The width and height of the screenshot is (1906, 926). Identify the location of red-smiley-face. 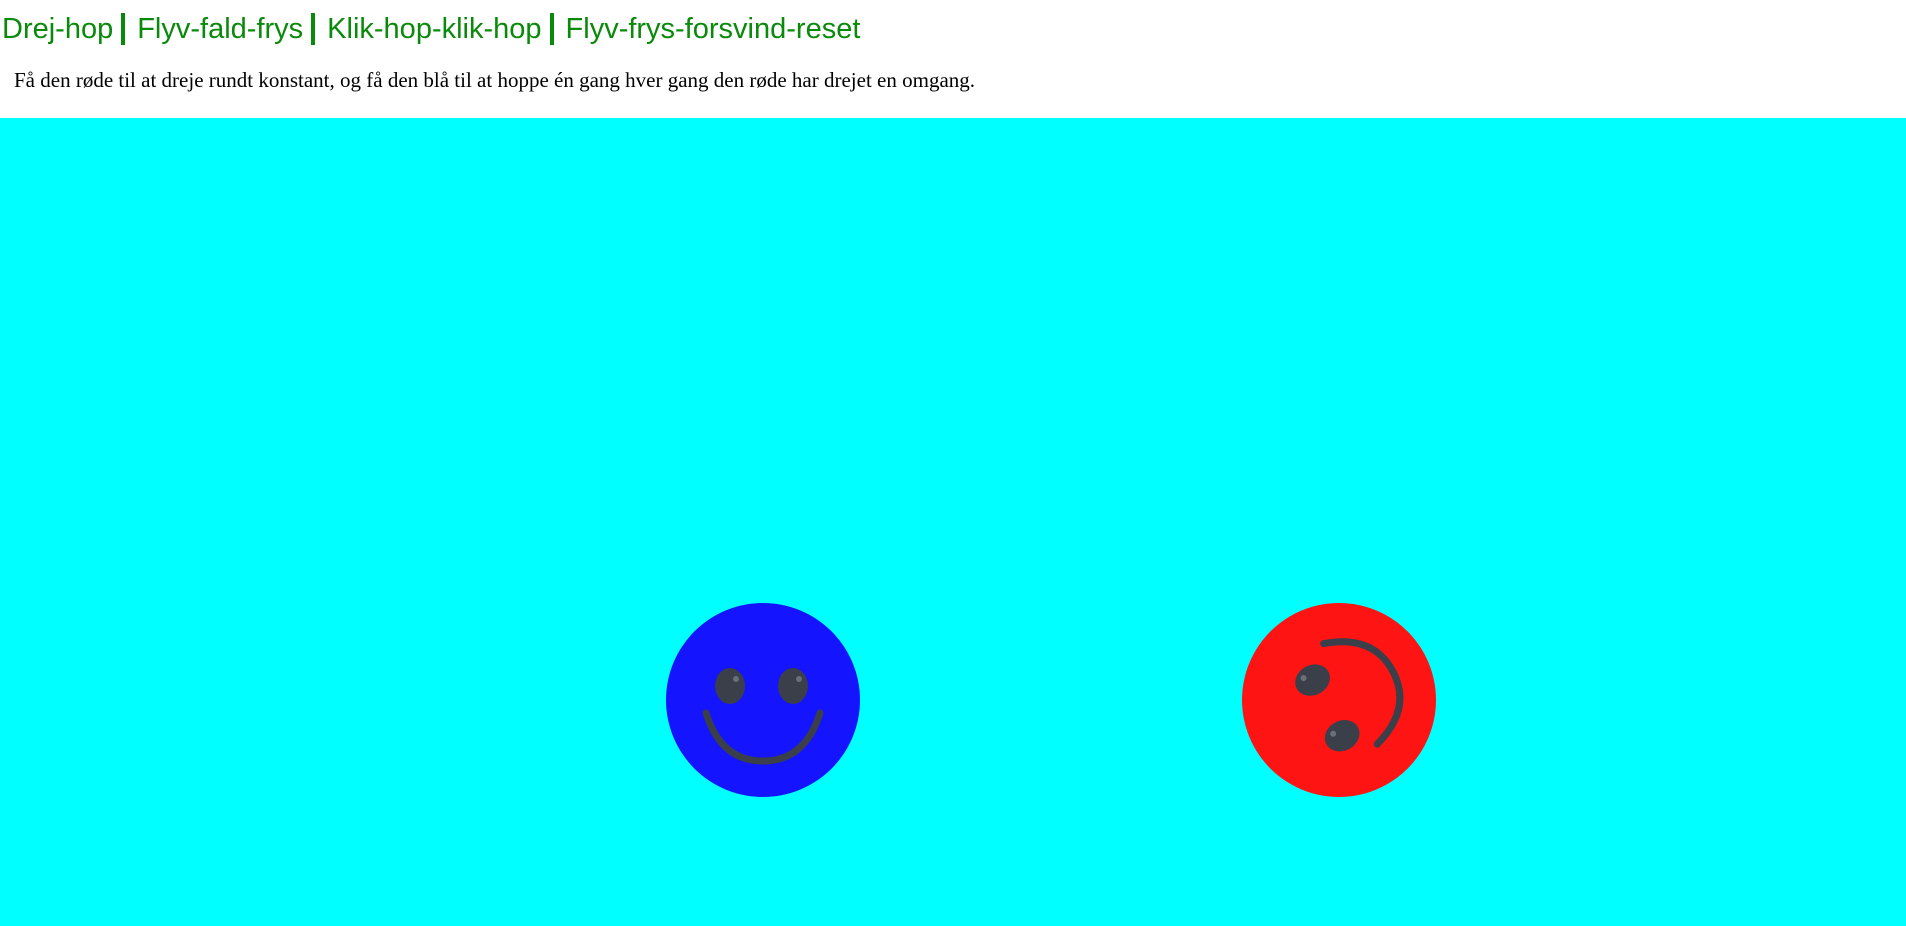
(1339, 700).